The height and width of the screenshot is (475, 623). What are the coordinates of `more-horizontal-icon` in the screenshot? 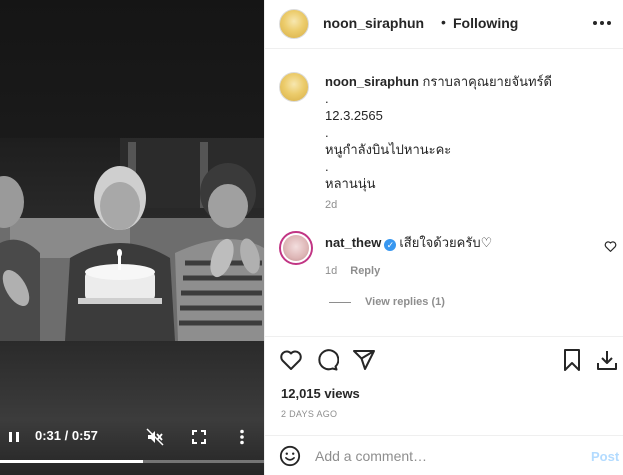 It's located at (602, 23).